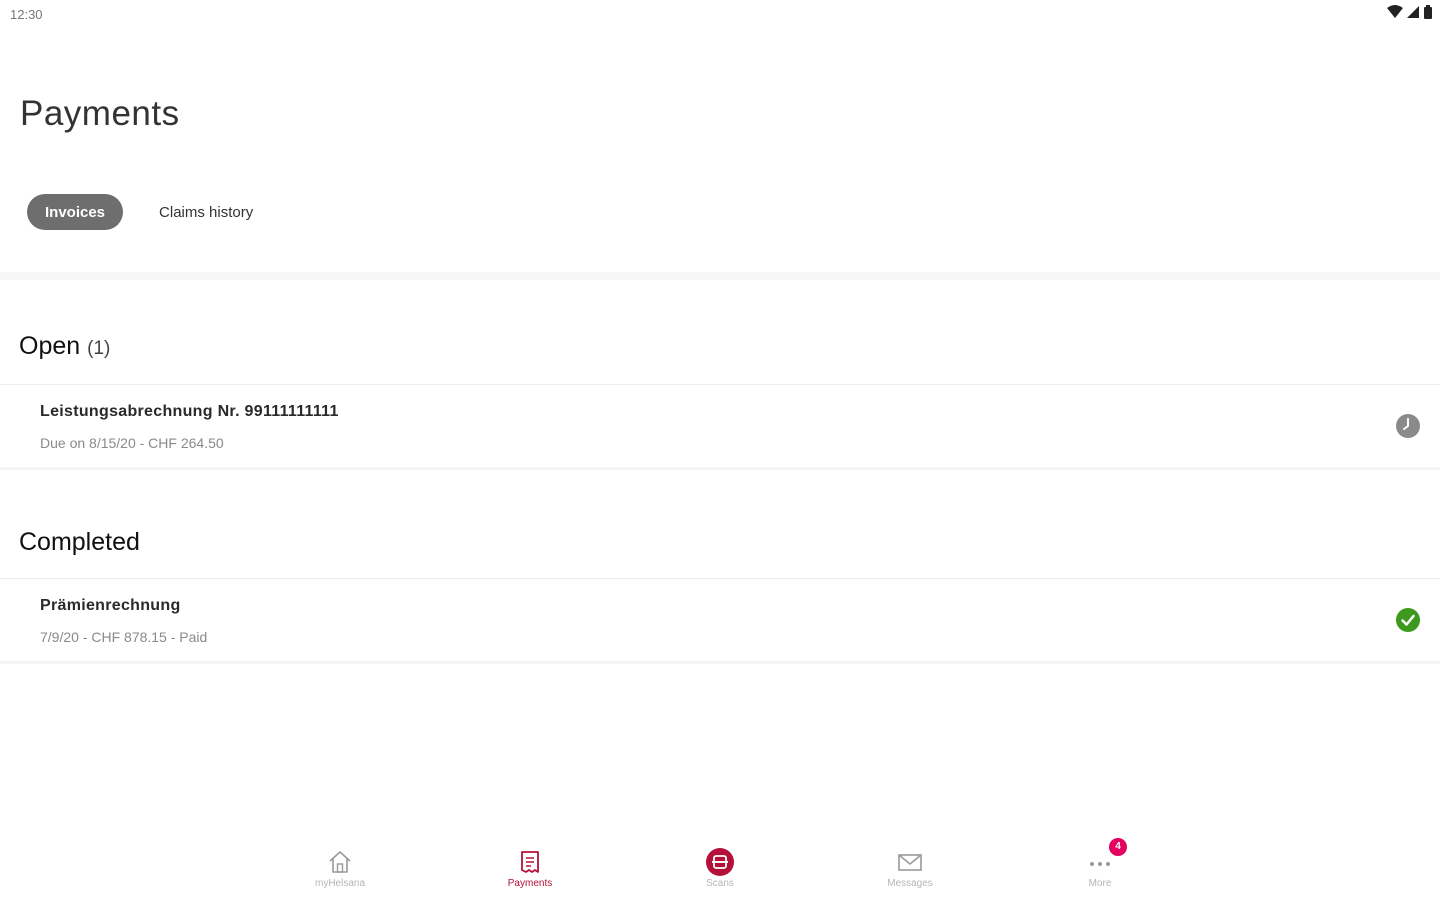  I want to click on section-title-open: Open (1), so click(64, 346).